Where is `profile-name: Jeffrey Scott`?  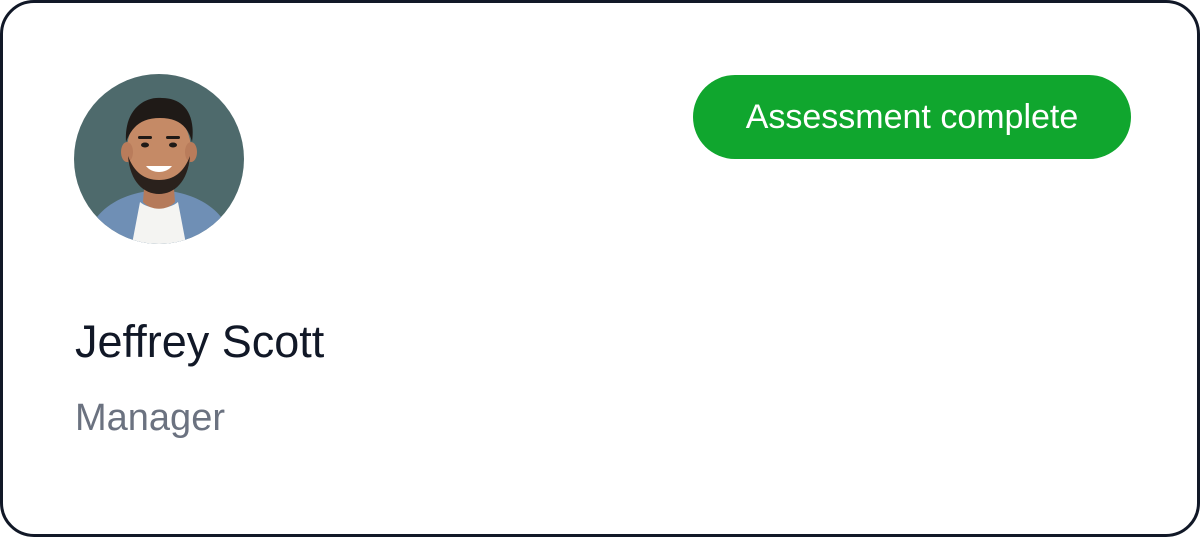
profile-name: Jeffrey Scott is located at coordinates (200, 341).